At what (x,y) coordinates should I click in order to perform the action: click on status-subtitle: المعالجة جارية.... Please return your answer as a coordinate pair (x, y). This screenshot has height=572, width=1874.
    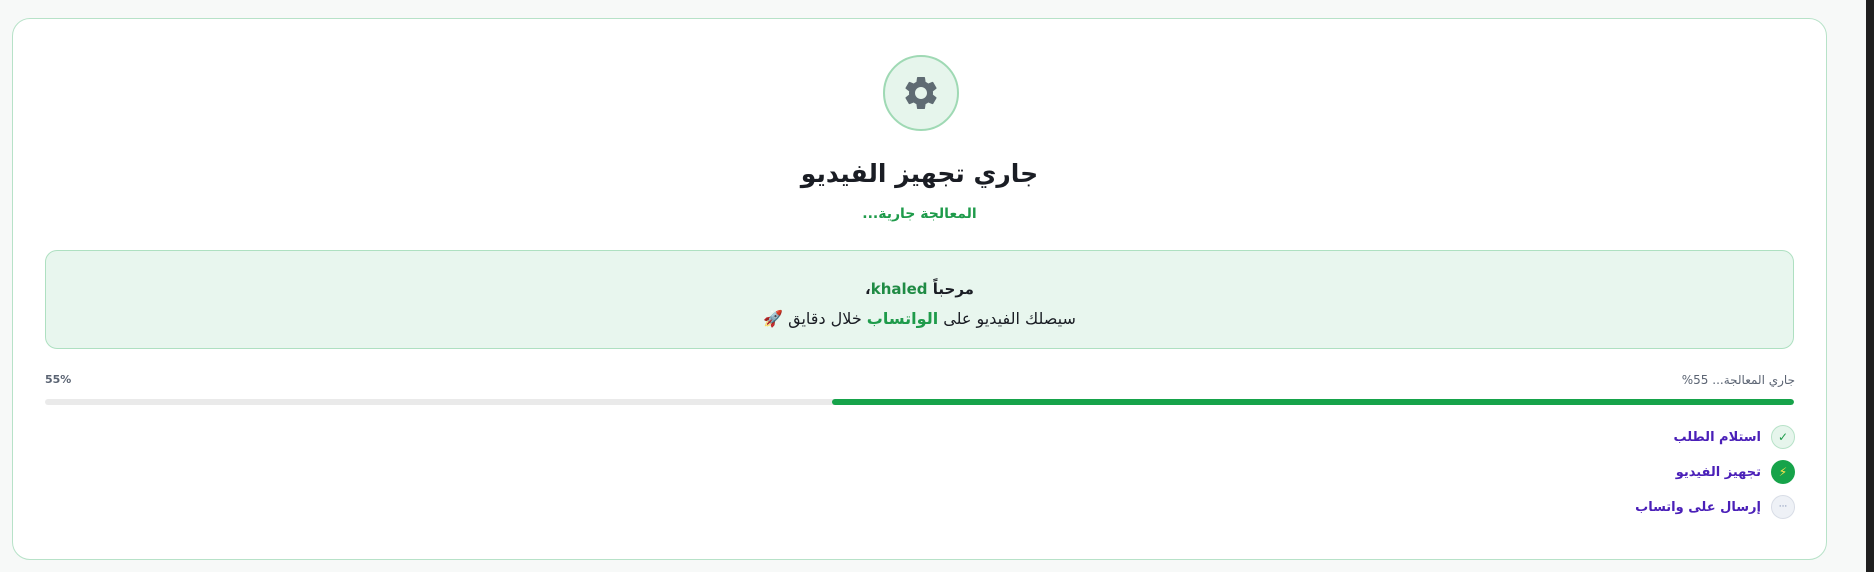
    Looking at the image, I should click on (919, 214).